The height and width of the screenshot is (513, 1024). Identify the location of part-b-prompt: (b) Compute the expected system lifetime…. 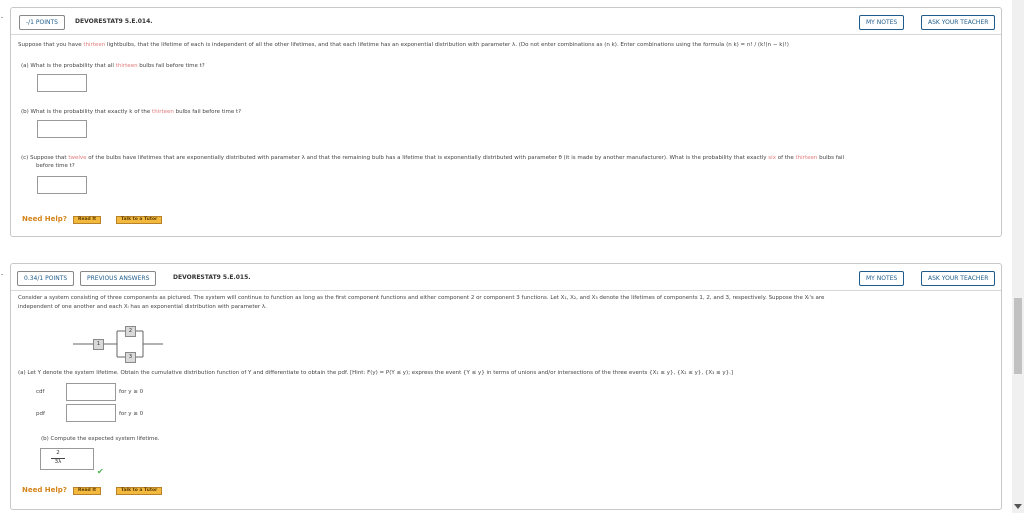
(100, 439).